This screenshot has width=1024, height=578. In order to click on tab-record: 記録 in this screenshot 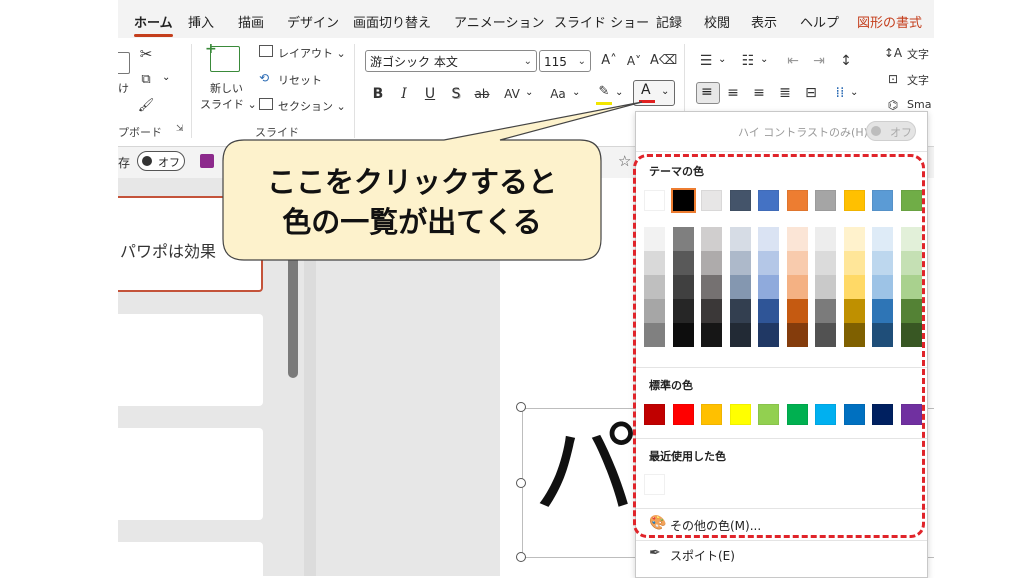, I will do `click(669, 21)`.